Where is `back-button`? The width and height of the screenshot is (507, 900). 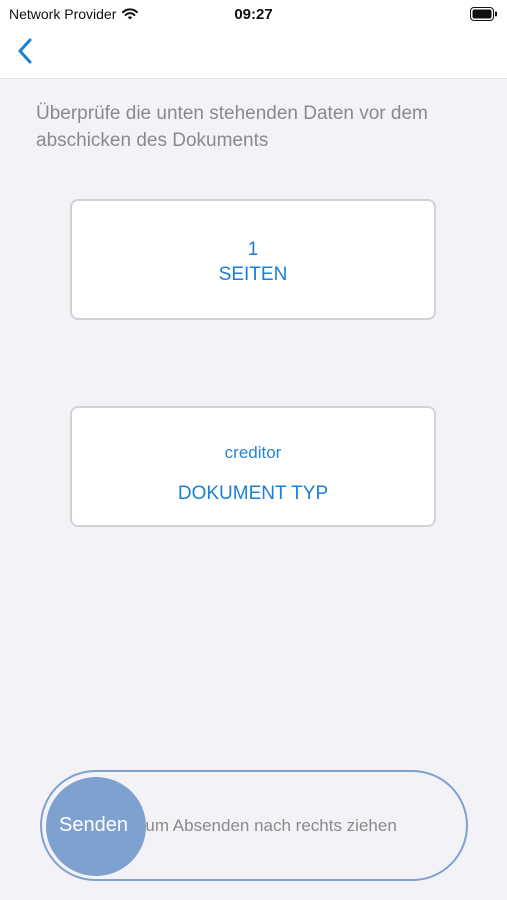
back-button is located at coordinates (25, 53).